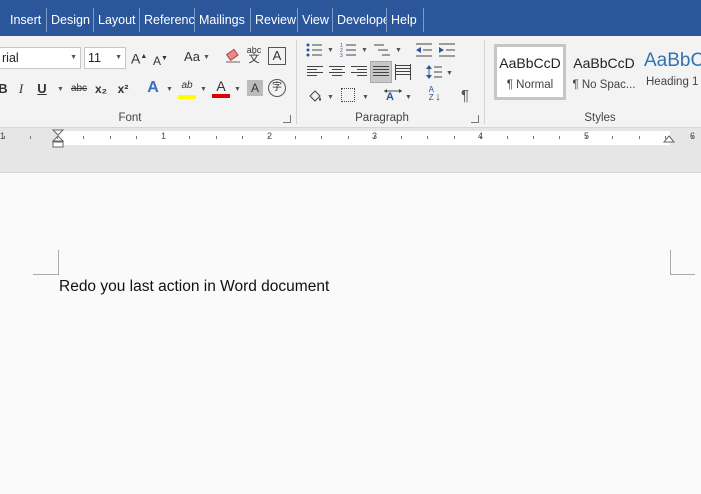  I want to click on change-case-icon: Aa, so click(192, 56).